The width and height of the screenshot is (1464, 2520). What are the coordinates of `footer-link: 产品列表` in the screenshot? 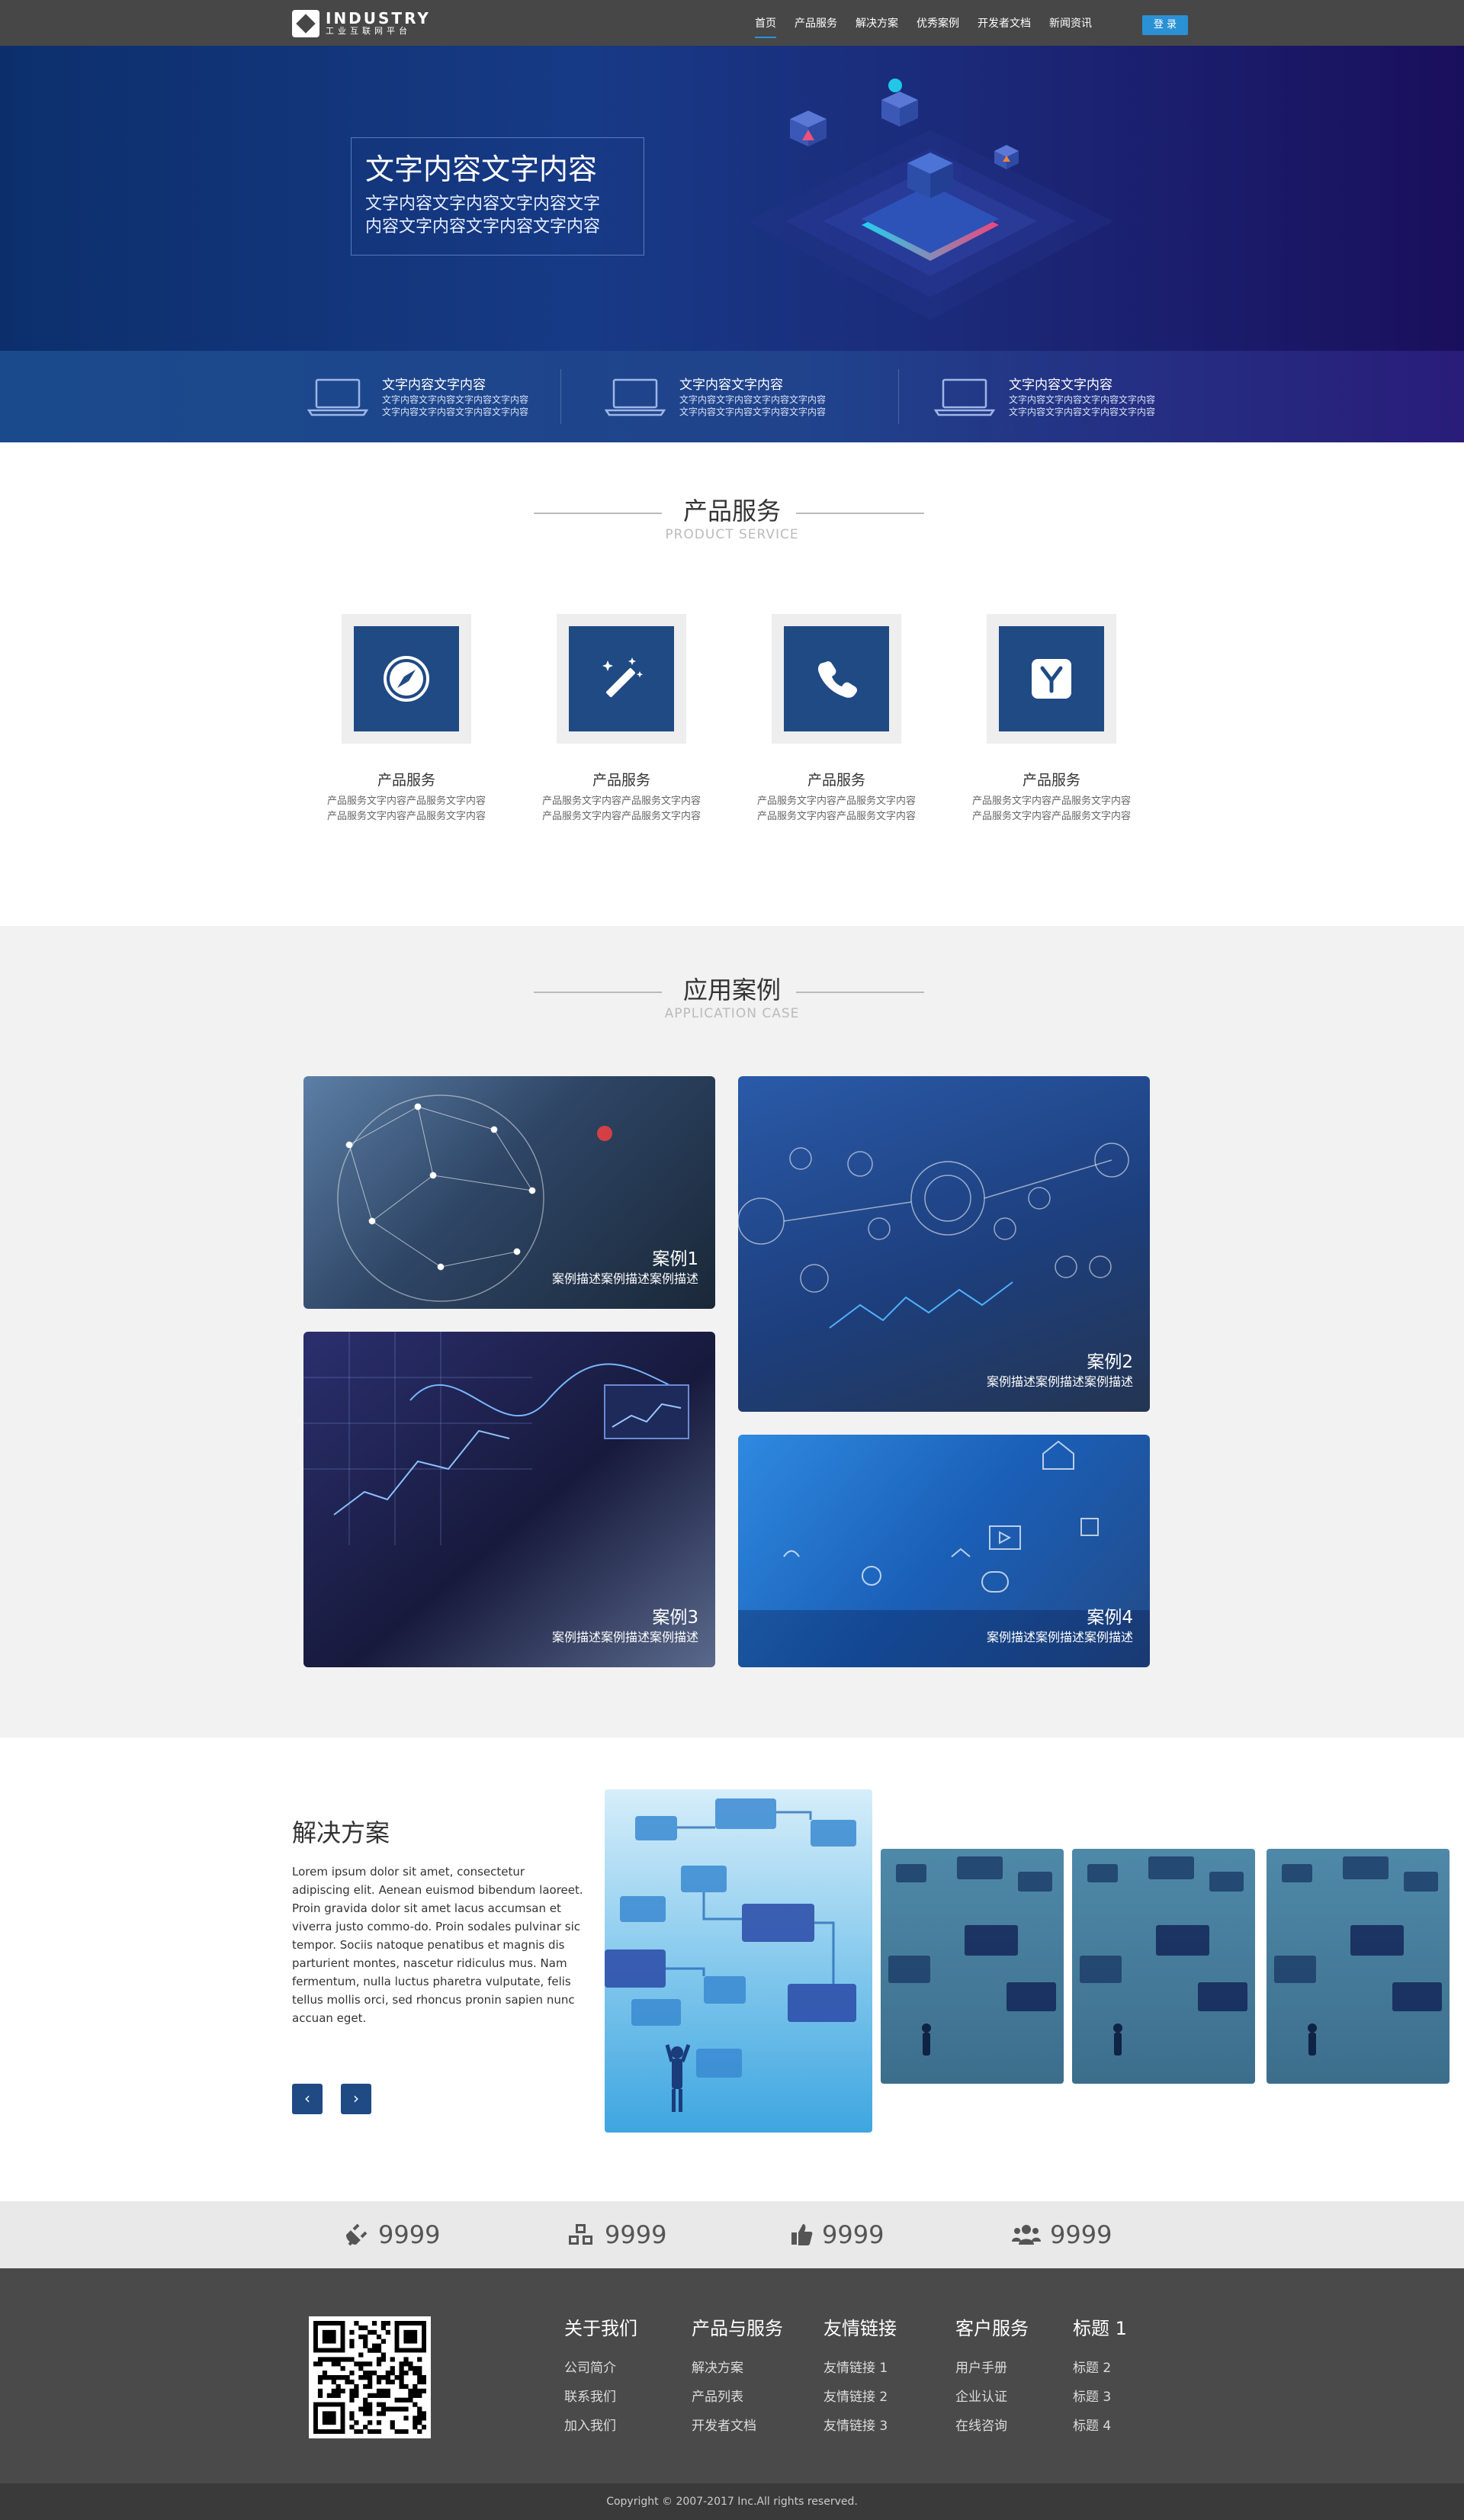 It's located at (737, 2397).